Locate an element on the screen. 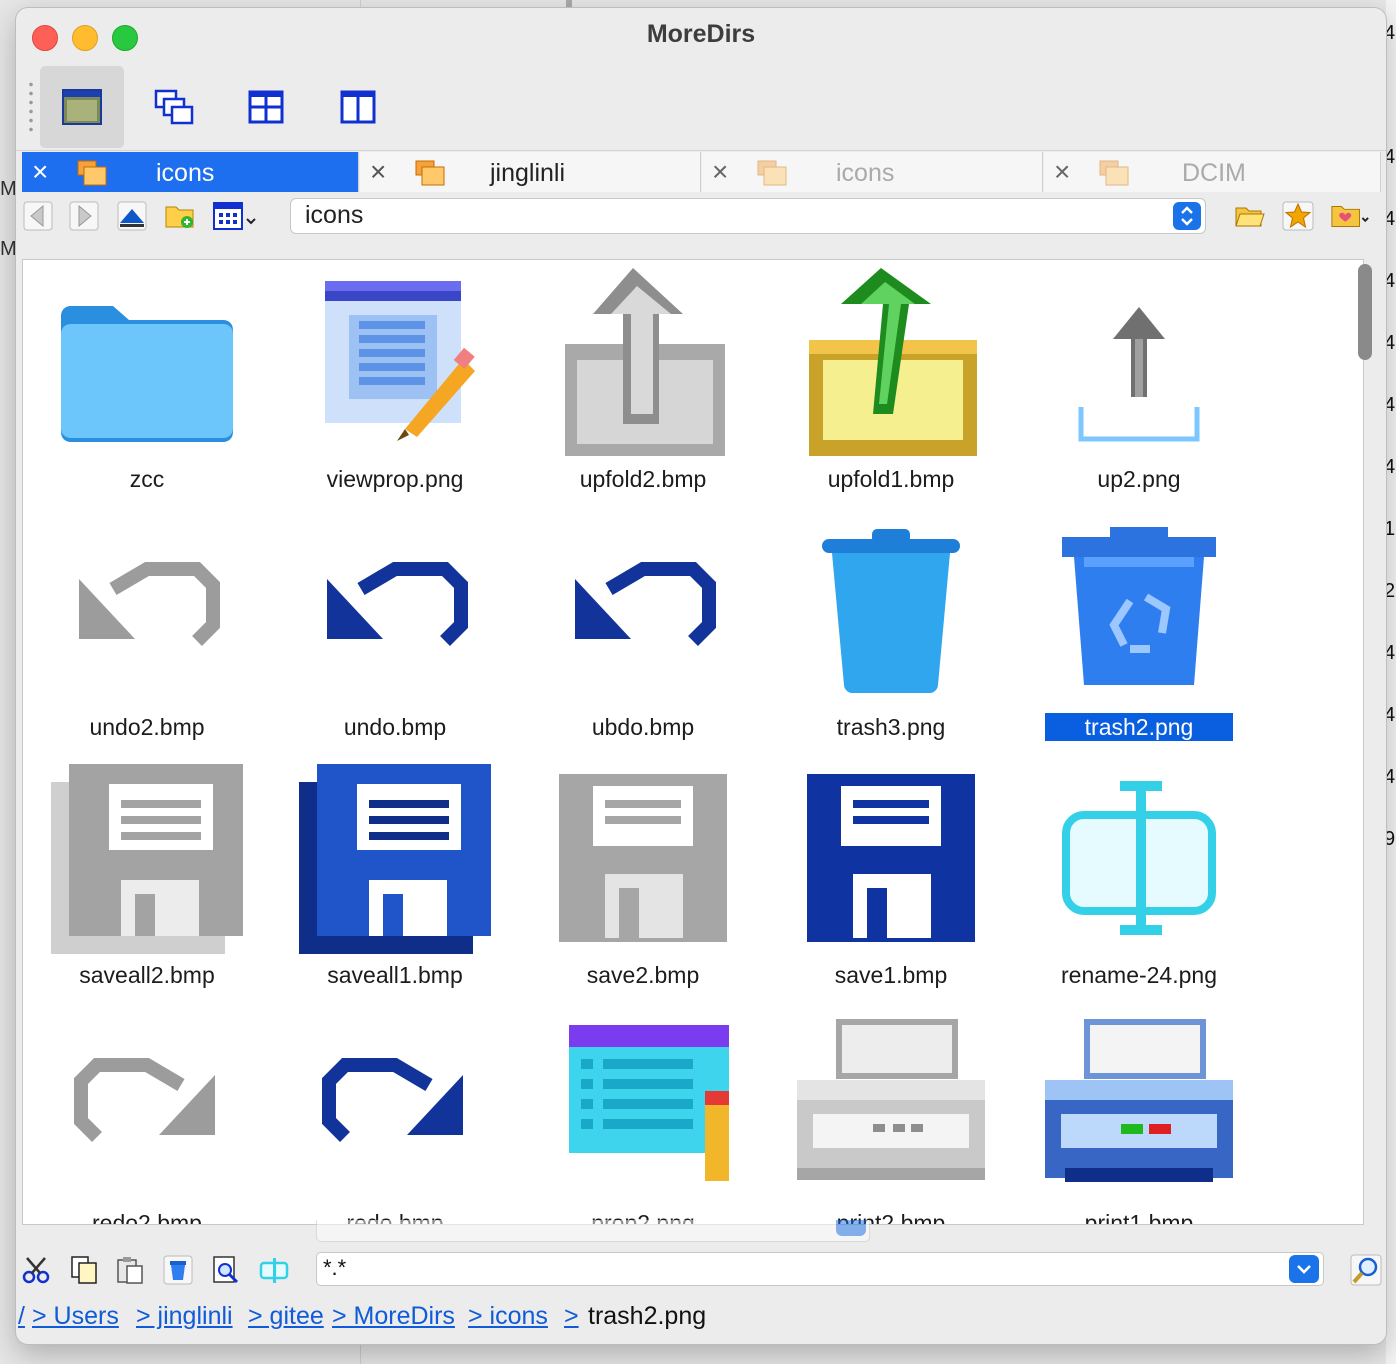  grid-panes-button is located at coordinates (266, 107).